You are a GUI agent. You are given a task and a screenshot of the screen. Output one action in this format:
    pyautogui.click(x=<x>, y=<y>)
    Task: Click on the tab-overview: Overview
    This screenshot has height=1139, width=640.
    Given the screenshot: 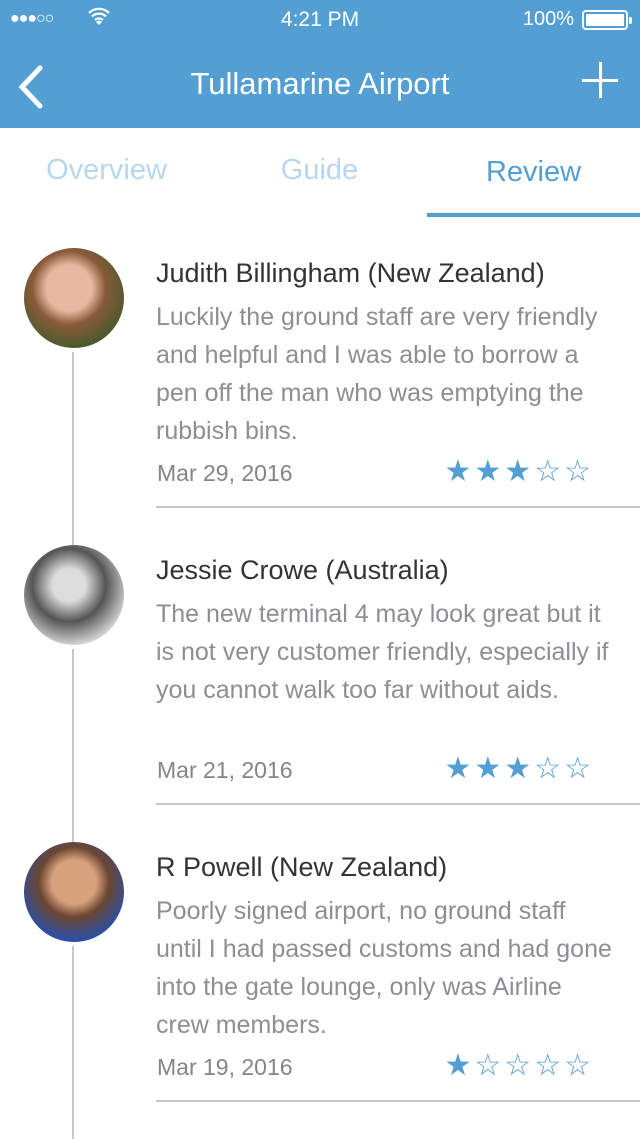 What is the action you would take?
    pyautogui.click(x=106, y=170)
    